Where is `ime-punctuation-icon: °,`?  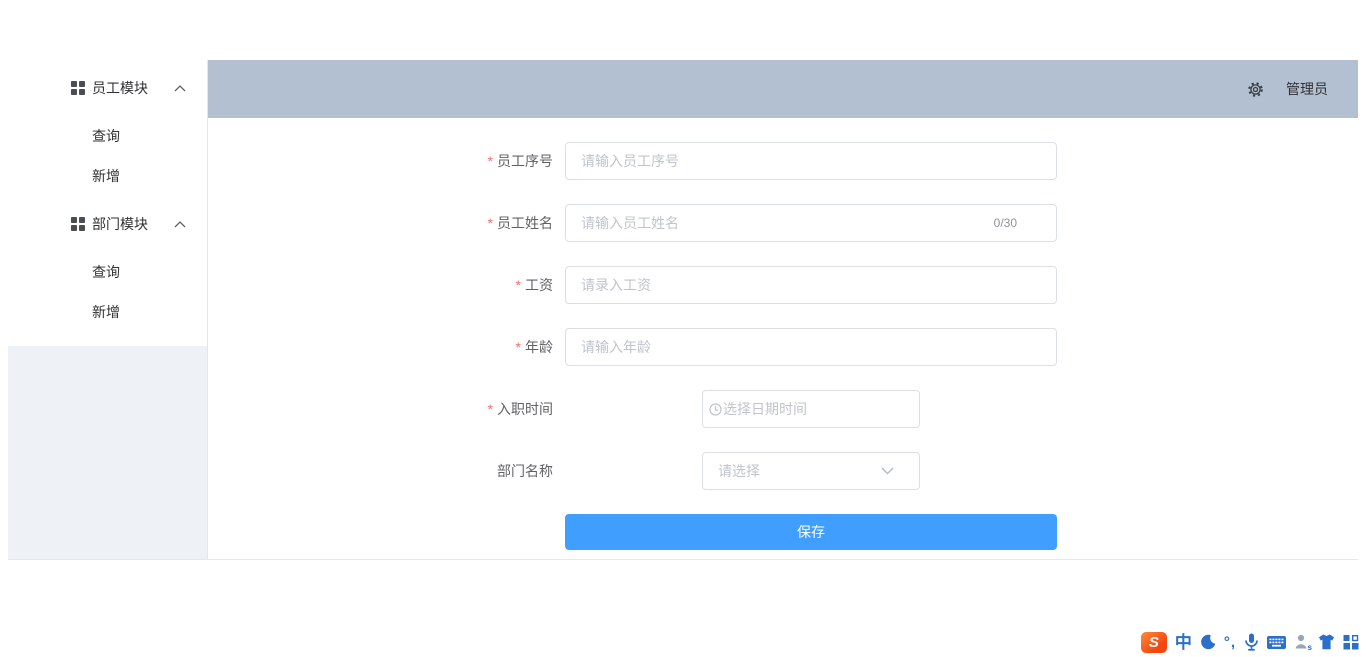
ime-punctuation-icon: °, is located at coordinates (1230, 642).